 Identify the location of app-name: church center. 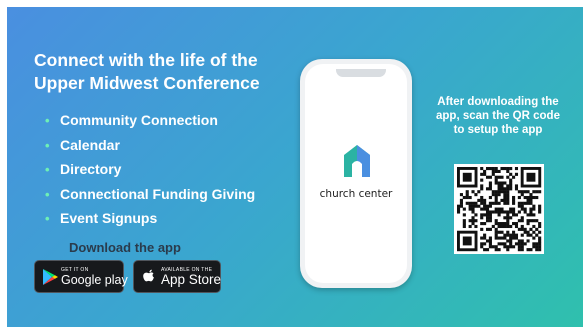
(356, 194).